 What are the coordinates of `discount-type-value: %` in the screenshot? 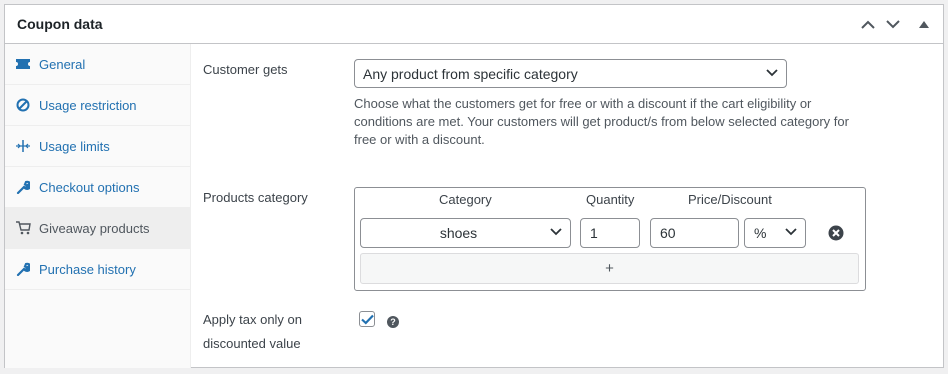 It's located at (760, 233).